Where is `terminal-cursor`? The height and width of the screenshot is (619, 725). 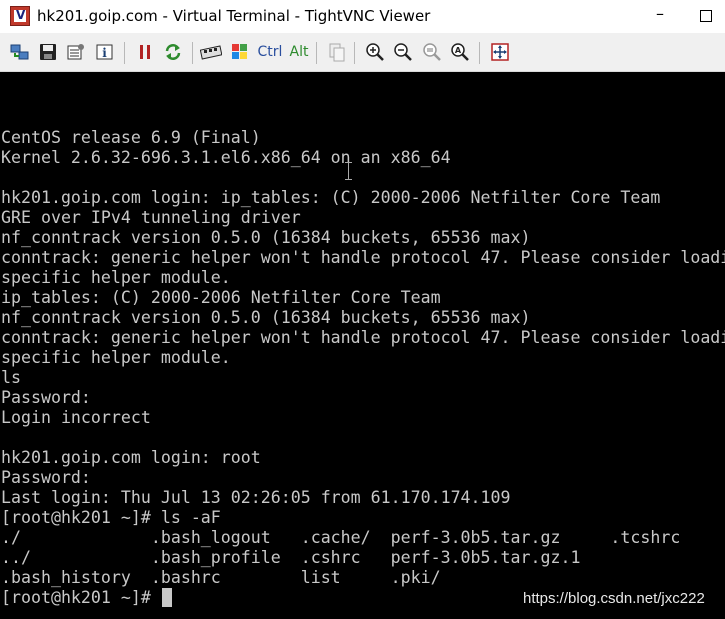
terminal-cursor is located at coordinates (167, 597).